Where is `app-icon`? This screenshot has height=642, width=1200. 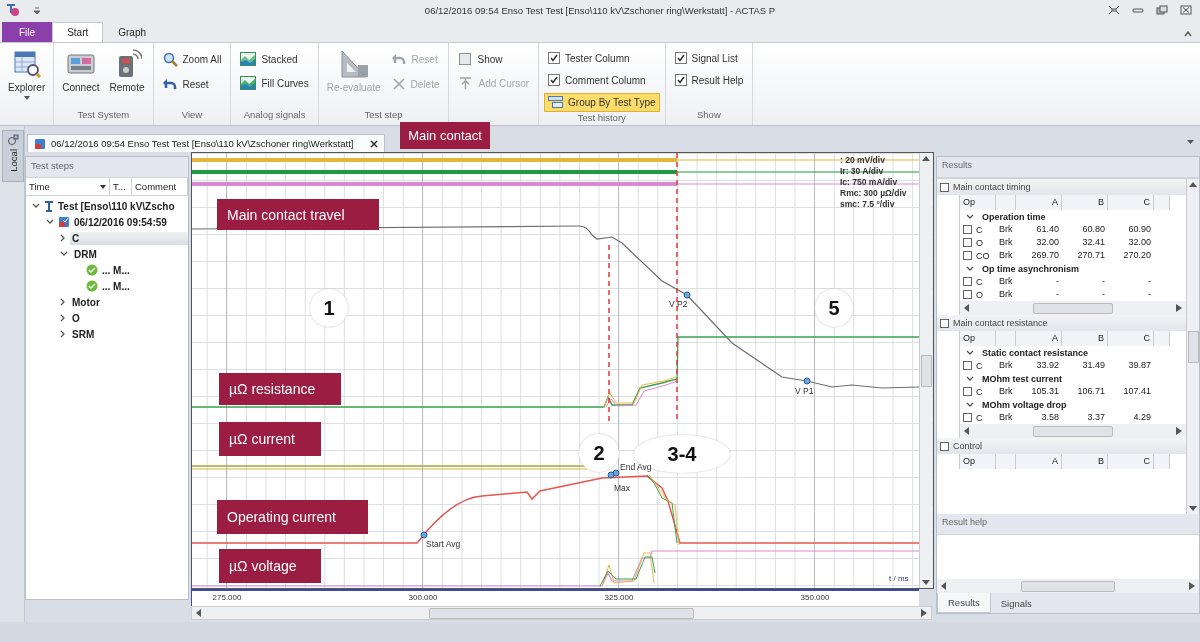
app-icon is located at coordinates (13, 10).